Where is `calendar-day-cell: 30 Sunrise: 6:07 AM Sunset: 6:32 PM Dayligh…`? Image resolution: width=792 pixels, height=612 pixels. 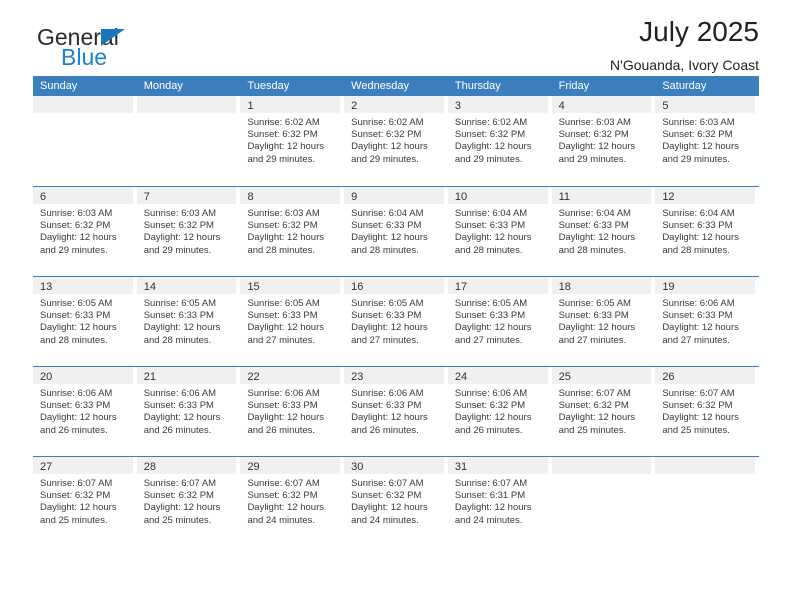 calendar-day-cell: 30 Sunrise: 6:07 AM Sunset: 6:32 PM Dayligh… is located at coordinates (396, 501).